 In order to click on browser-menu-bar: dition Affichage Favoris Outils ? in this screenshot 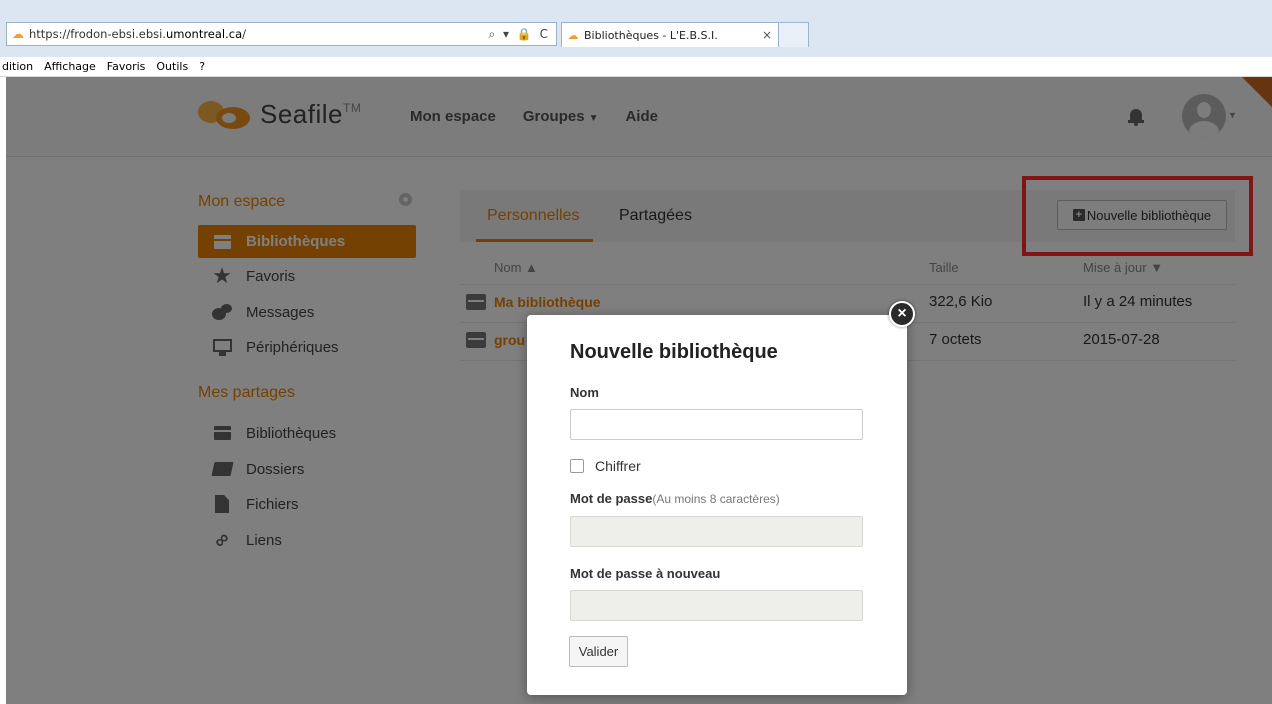, I will do `click(636, 67)`.